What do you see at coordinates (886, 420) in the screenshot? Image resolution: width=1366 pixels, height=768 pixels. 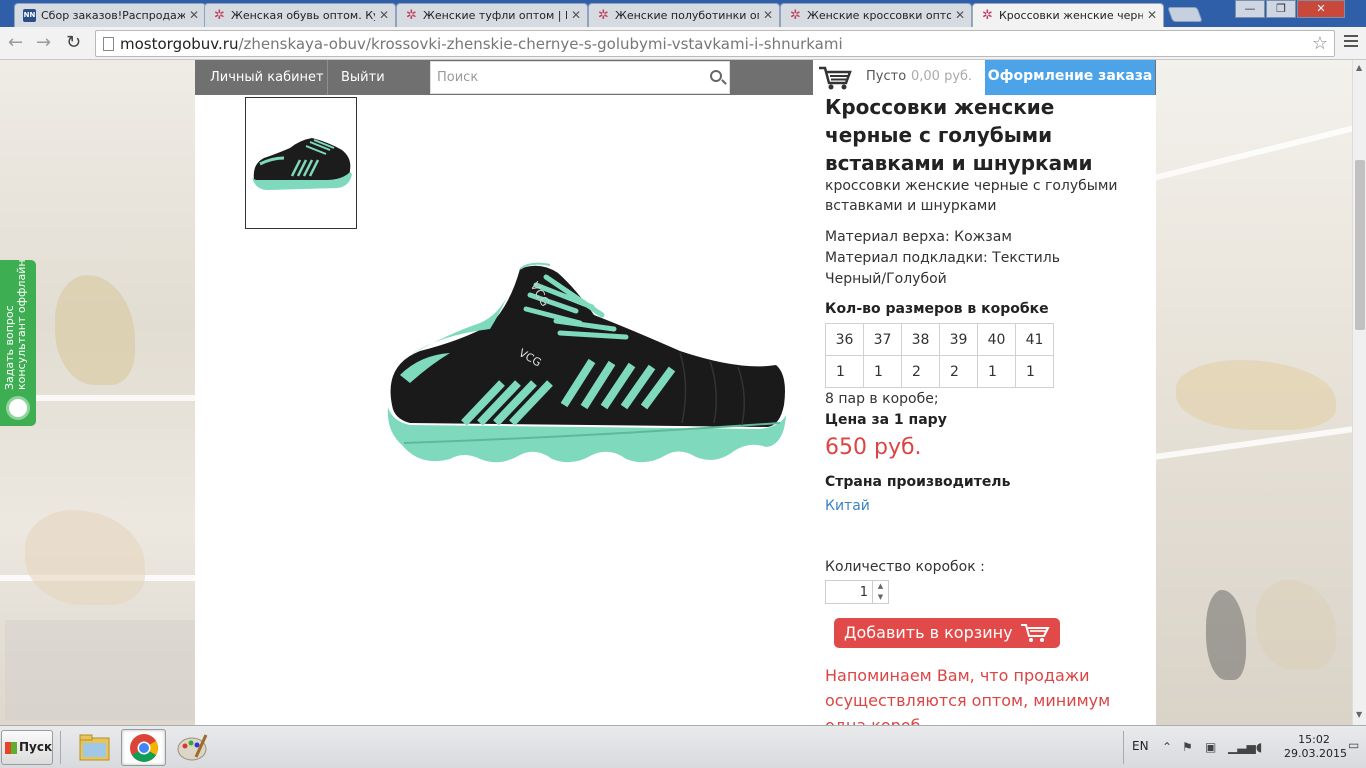 I see `price-label: Цена за 1 пару` at bounding box center [886, 420].